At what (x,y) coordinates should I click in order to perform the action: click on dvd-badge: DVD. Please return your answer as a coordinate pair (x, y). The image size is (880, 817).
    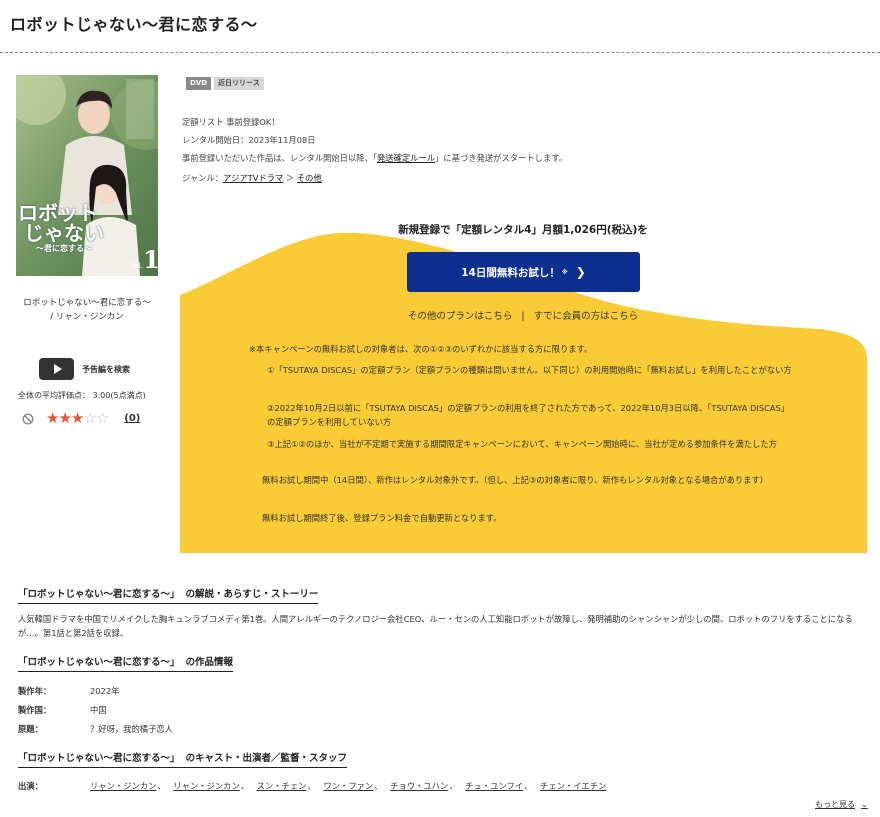
    Looking at the image, I should click on (199, 83).